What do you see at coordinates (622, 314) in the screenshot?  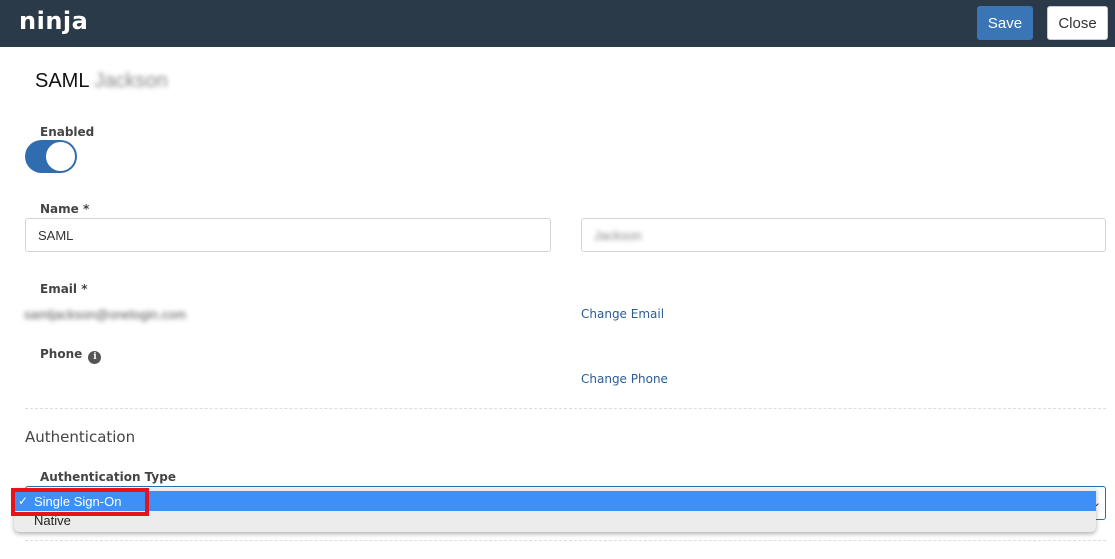 I see `change-email-link: Change Email` at bounding box center [622, 314].